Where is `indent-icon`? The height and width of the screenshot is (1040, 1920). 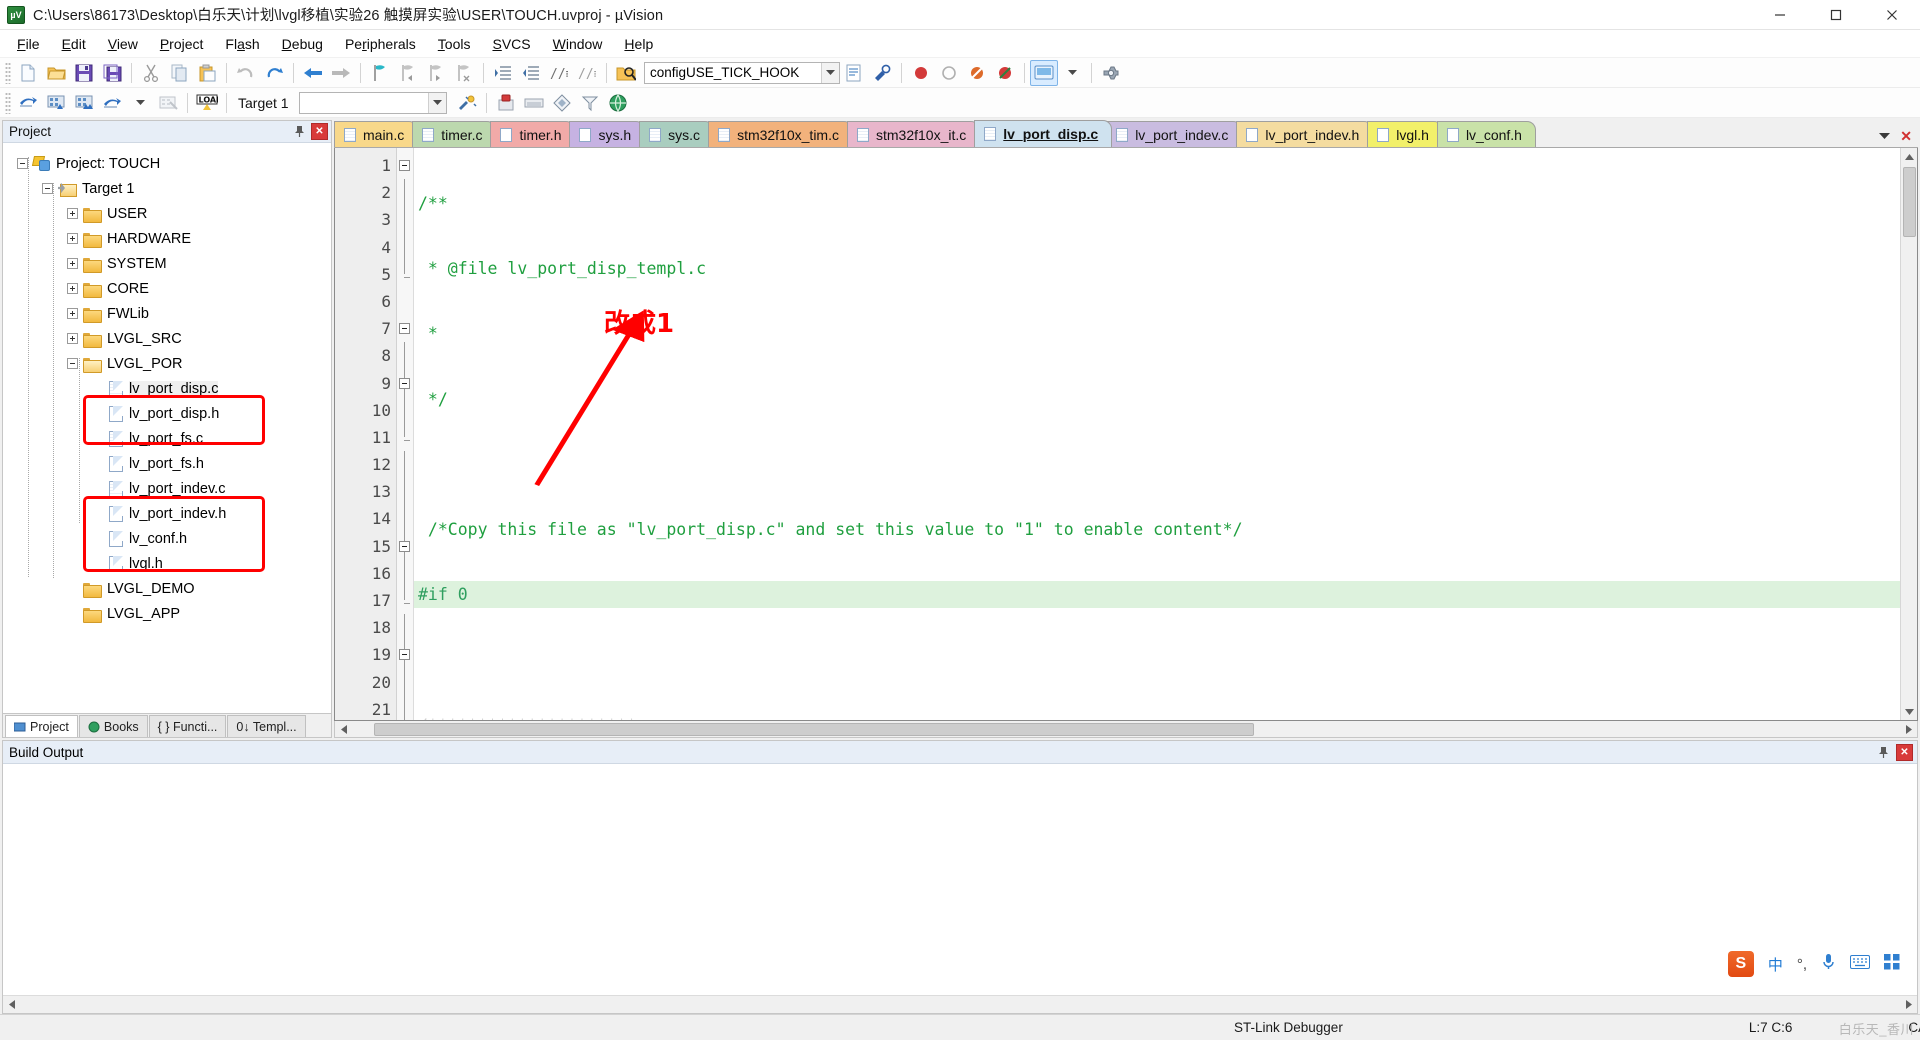
indent-icon is located at coordinates (503, 73).